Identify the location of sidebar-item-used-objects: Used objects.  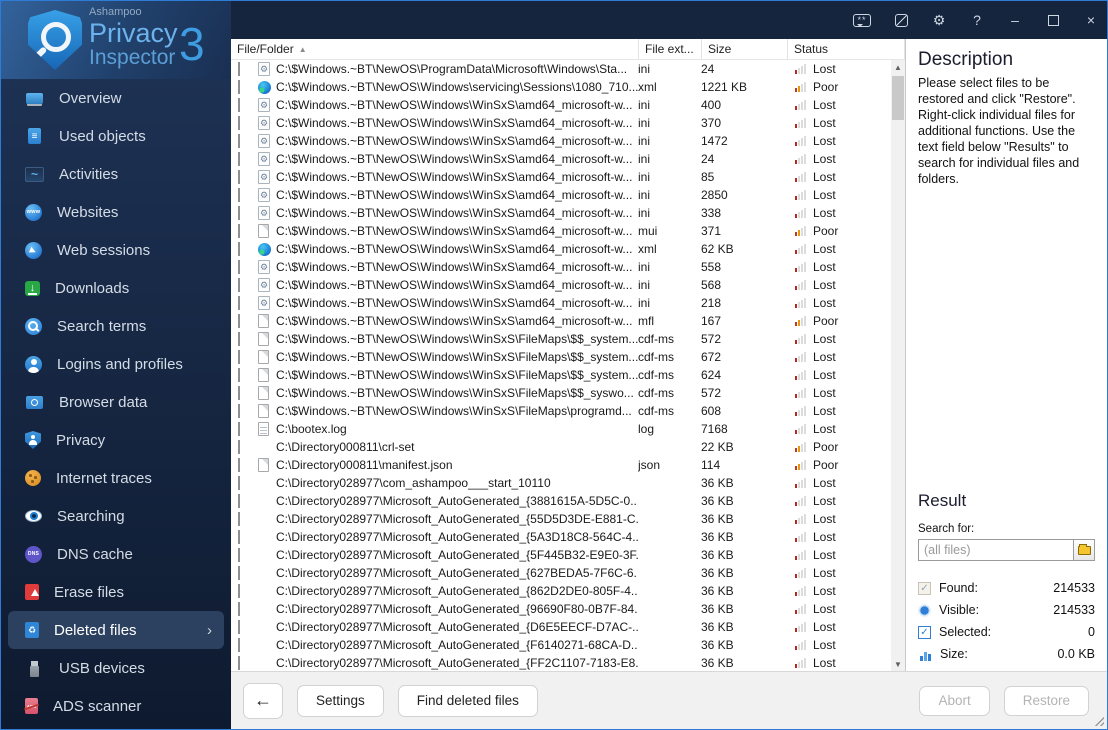
(116, 136).